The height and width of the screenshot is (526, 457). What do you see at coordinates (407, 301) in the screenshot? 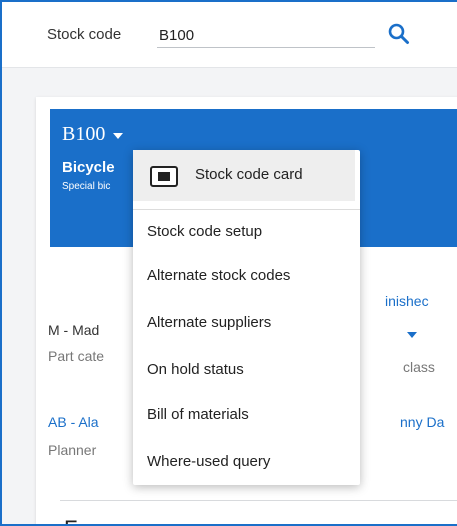
I see `product-class-value: inishec` at bounding box center [407, 301].